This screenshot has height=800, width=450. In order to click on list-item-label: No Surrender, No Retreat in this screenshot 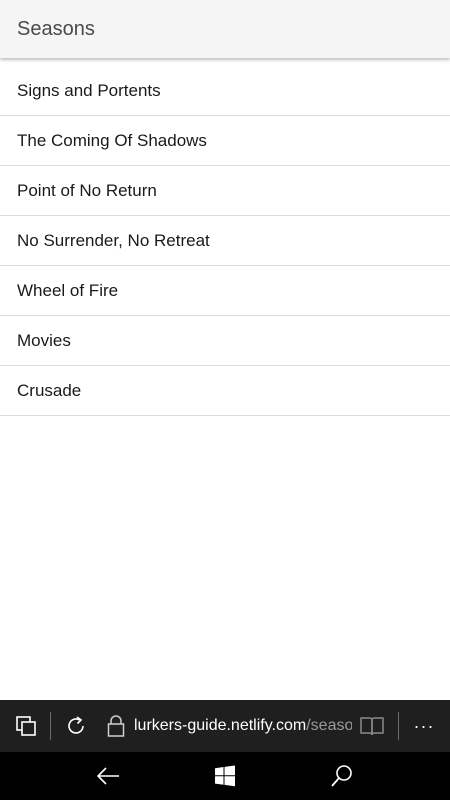, I will do `click(113, 240)`.